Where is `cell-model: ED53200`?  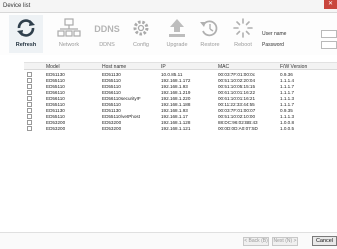
cell-model: ED53200 is located at coordinates (56, 128).